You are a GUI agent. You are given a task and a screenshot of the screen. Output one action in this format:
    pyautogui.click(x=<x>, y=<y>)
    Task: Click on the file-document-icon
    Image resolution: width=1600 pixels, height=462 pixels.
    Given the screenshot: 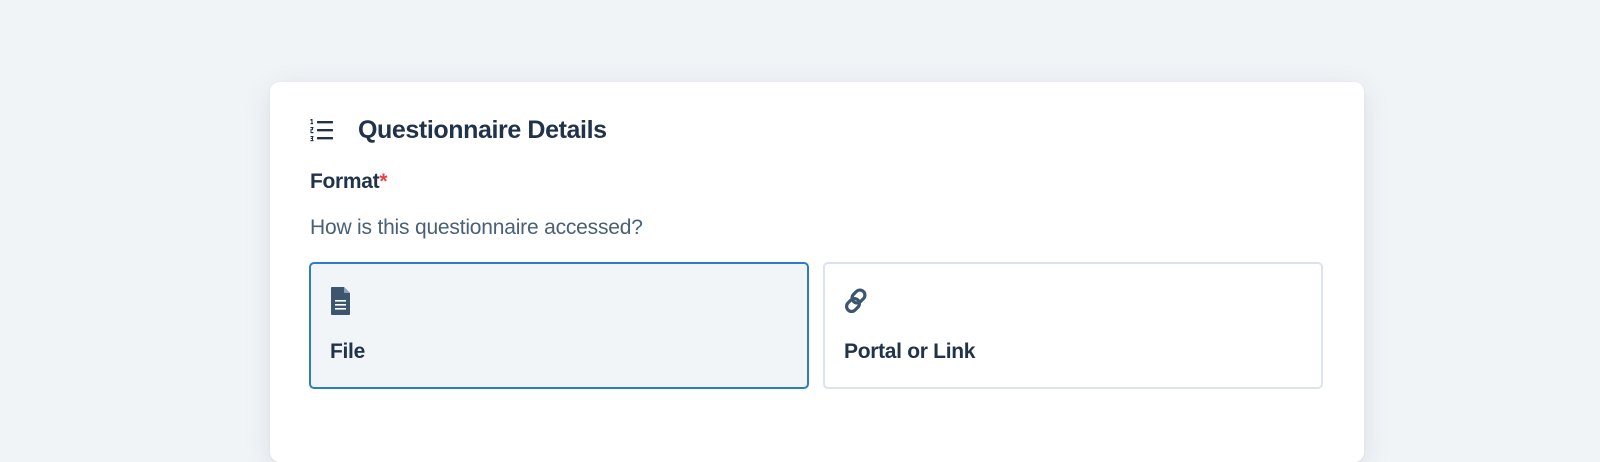 What is the action you would take?
    pyautogui.click(x=343, y=301)
    